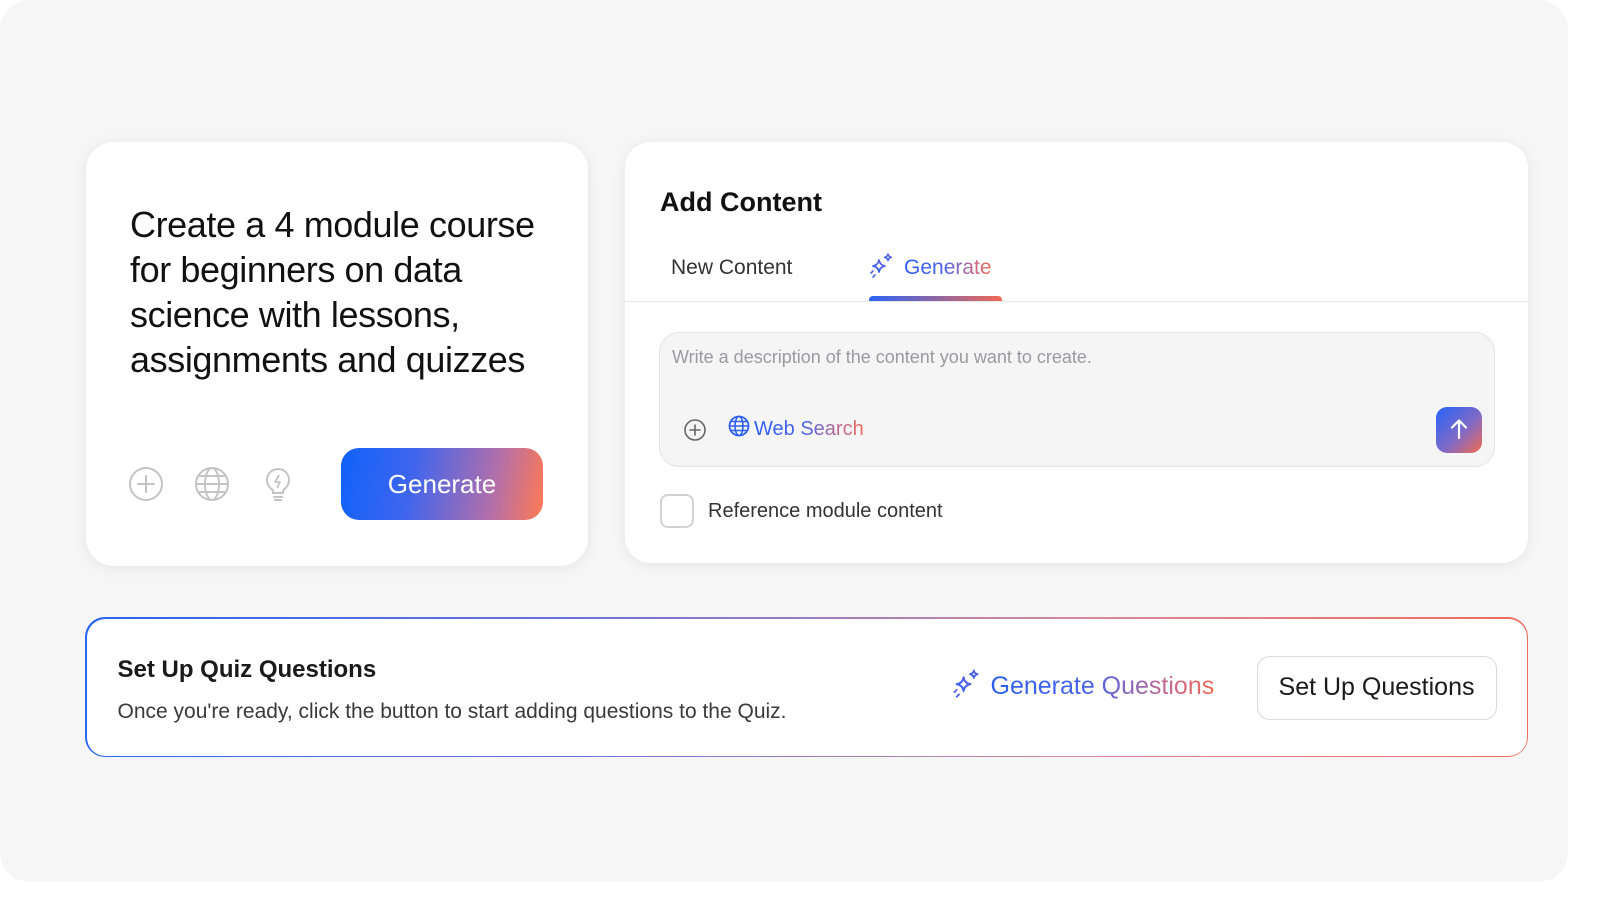 The height and width of the screenshot is (899, 1600). Describe the element at coordinates (677, 511) in the screenshot. I see `reference-checkbox` at that location.